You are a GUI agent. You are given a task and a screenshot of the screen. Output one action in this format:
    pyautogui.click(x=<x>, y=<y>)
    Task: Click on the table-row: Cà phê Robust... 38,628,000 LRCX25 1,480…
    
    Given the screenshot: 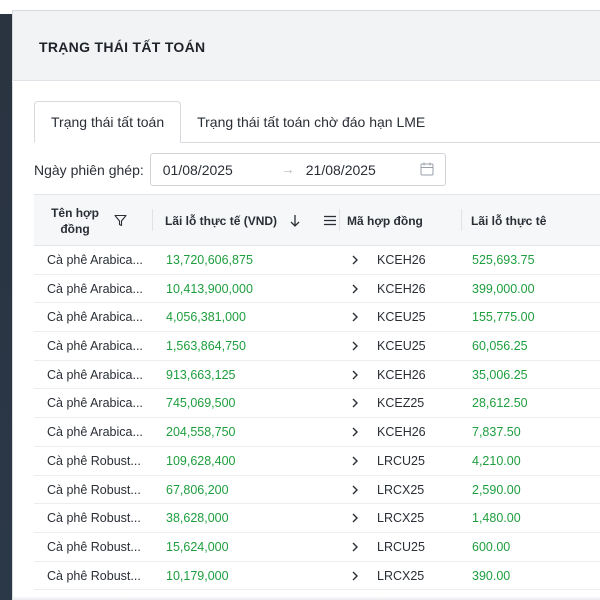 What is the action you would take?
    pyautogui.click(x=317, y=518)
    